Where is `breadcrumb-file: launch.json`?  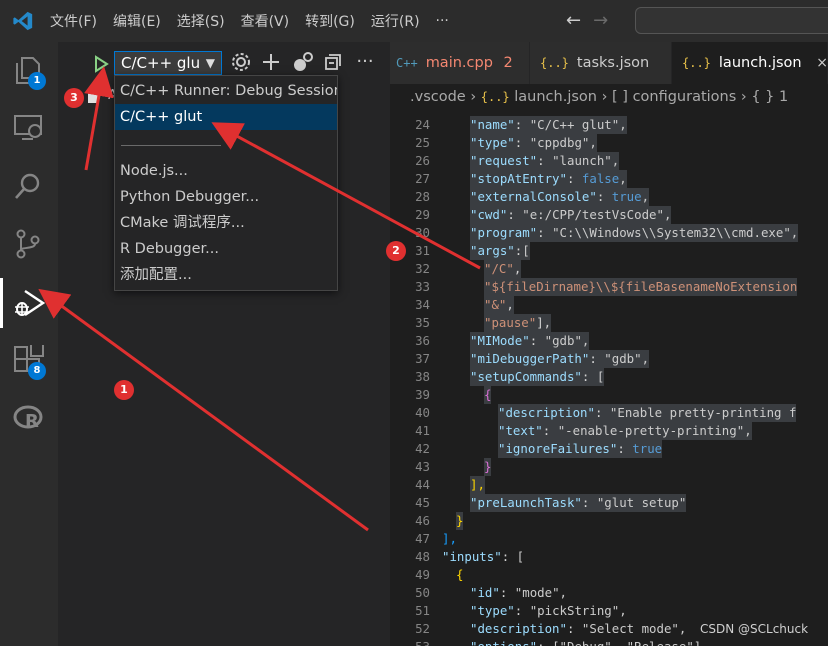 breadcrumb-file: launch.json is located at coordinates (555, 97).